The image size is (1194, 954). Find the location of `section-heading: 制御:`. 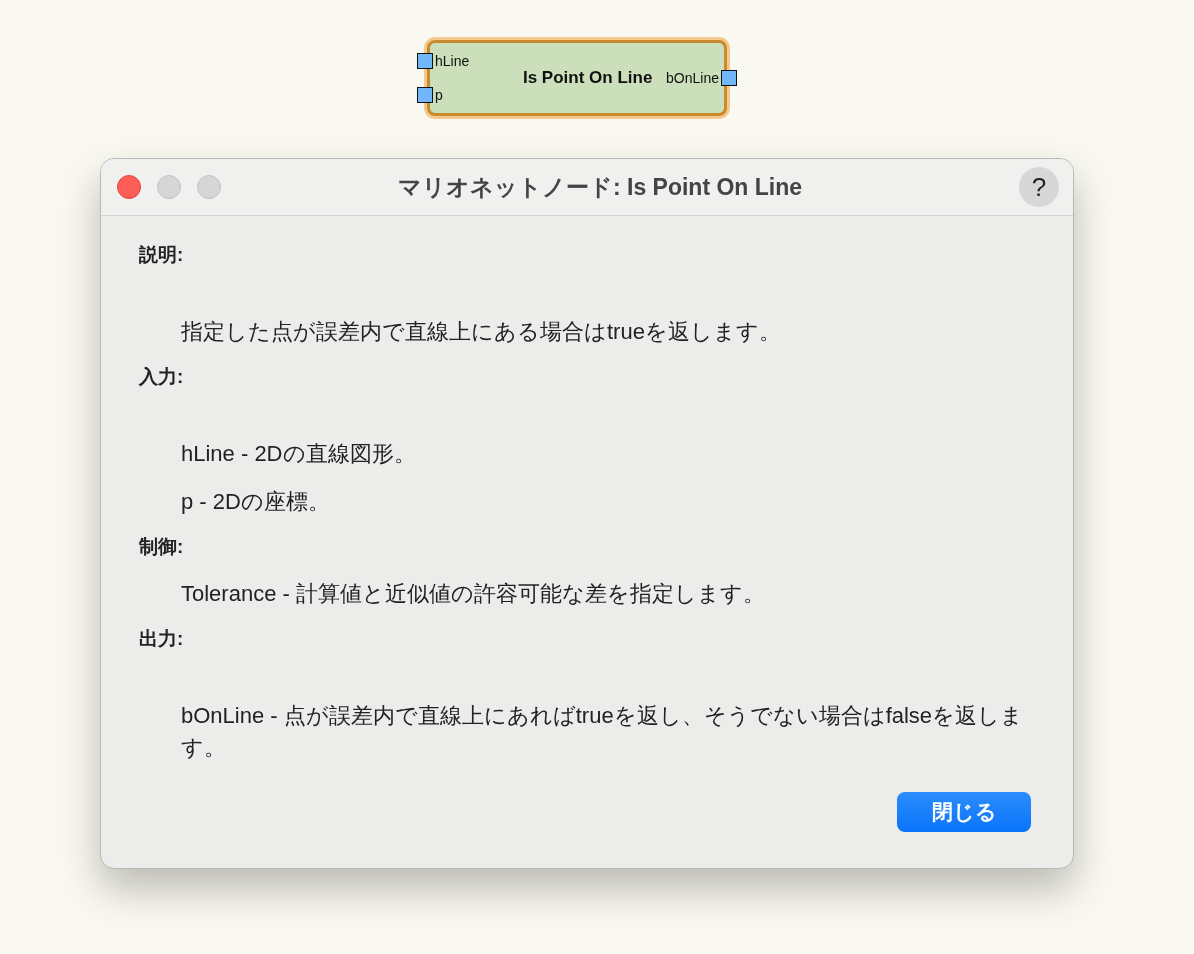

section-heading: 制御: is located at coordinates (162, 547).